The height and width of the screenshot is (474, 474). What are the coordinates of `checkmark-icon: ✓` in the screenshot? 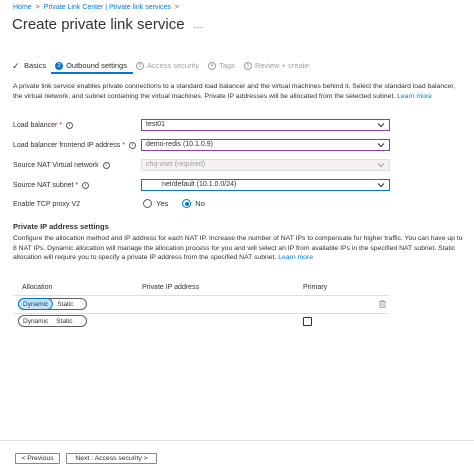 It's located at (16, 65).